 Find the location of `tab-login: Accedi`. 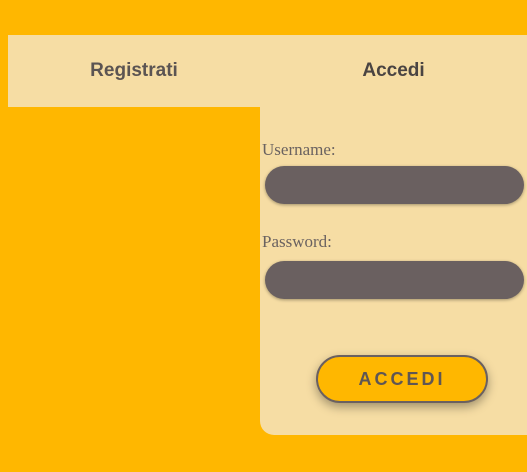

tab-login: Accedi is located at coordinates (393, 71).